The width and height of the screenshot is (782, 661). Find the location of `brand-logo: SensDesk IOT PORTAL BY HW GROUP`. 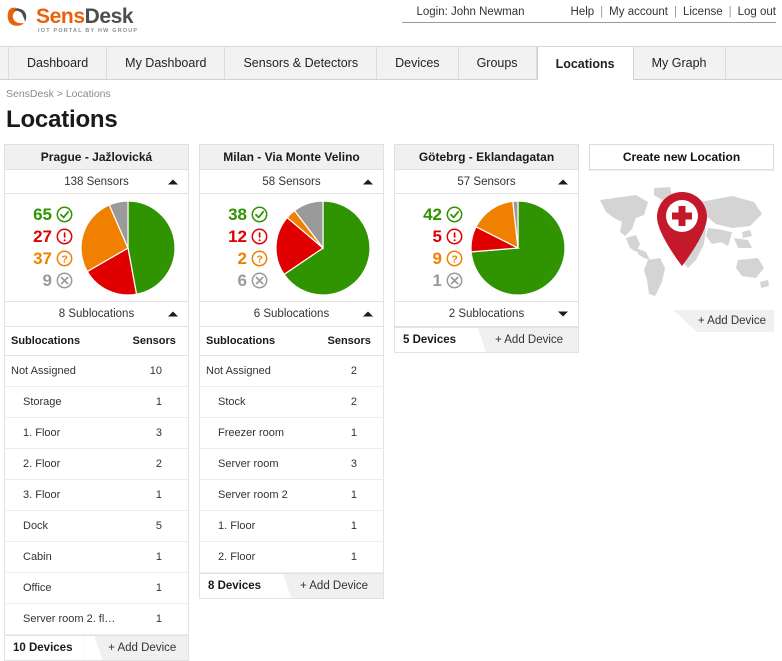

brand-logo: SensDesk IOT PORTAL BY HW GROUP is located at coordinates (72, 19).